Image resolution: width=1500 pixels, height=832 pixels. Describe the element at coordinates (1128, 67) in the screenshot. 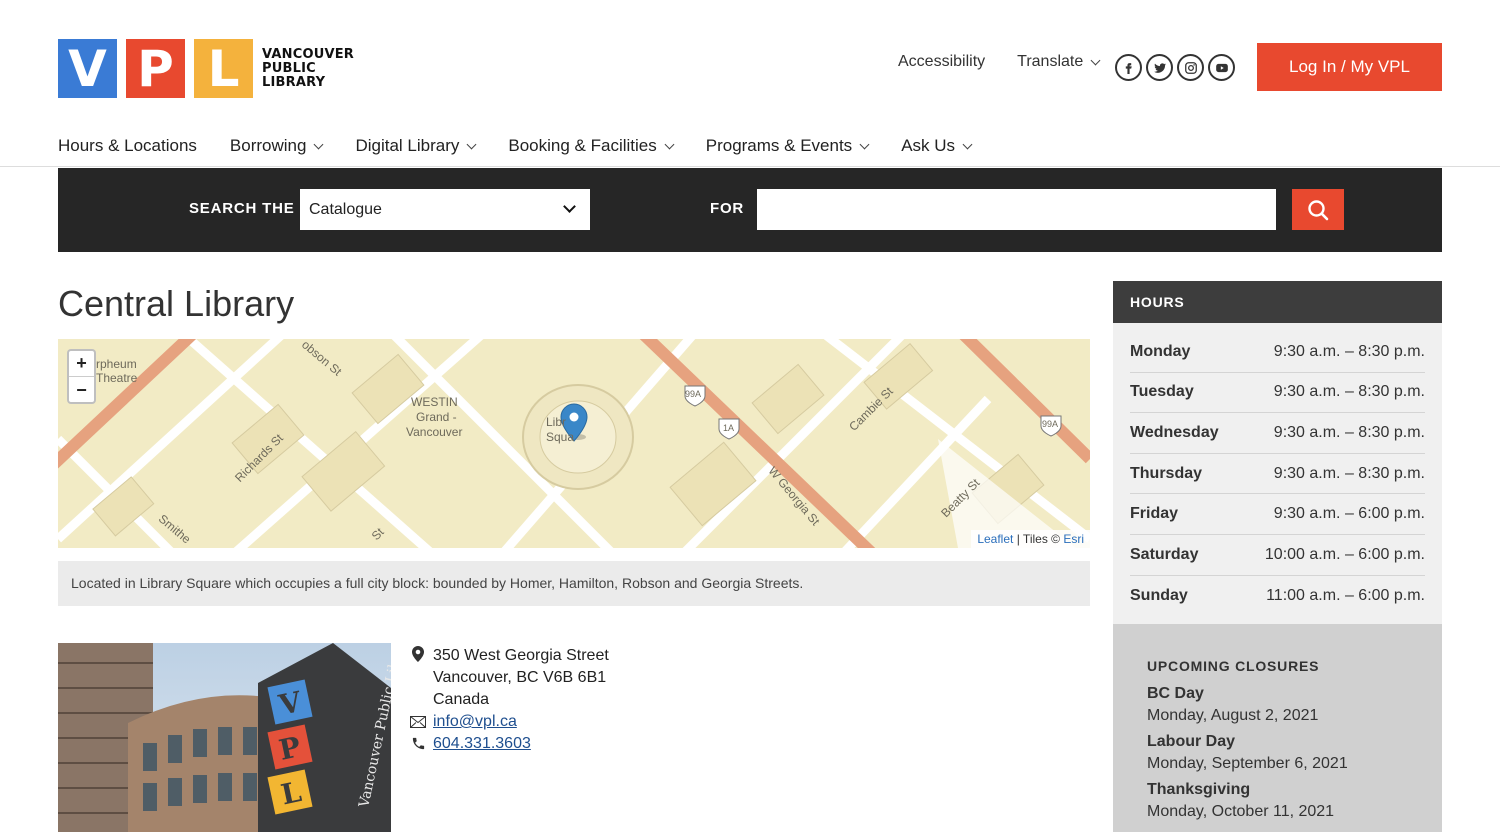

I see `facebook-icon` at that location.